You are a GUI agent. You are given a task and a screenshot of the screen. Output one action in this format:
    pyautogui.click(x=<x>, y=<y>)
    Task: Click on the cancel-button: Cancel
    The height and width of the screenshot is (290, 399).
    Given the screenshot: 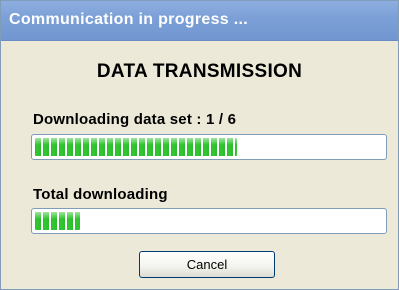 What is the action you would take?
    pyautogui.click(x=207, y=264)
    